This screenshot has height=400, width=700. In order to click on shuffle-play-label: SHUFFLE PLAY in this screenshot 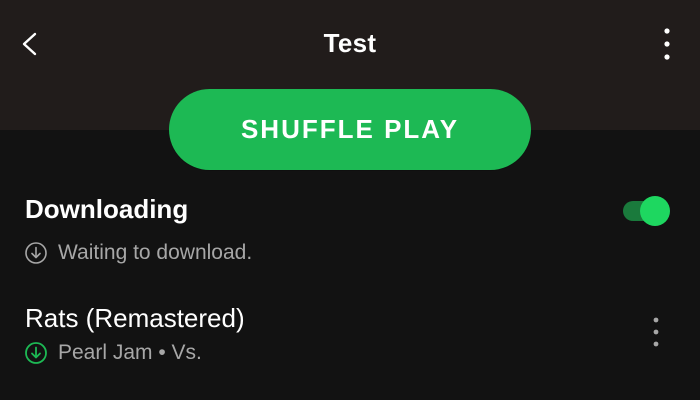, I will do `click(350, 129)`.